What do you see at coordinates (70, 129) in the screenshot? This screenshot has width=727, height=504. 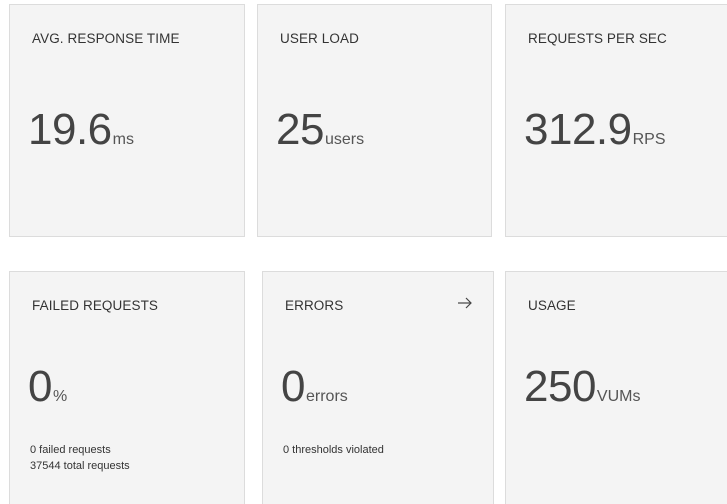 I see `metric-value: 19.6` at bounding box center [70, 129].